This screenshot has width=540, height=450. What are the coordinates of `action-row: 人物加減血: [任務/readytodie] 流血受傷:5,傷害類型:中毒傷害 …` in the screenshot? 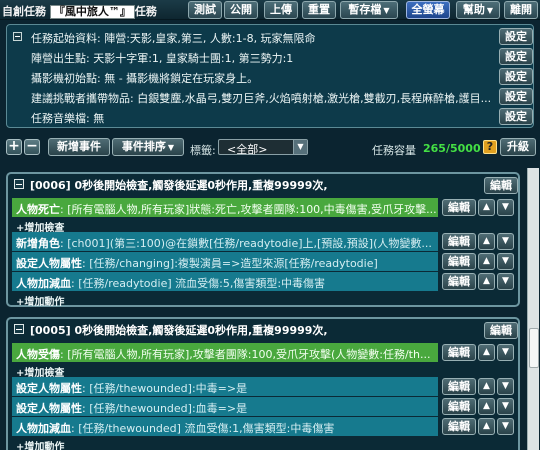 It's located at (264, 281).